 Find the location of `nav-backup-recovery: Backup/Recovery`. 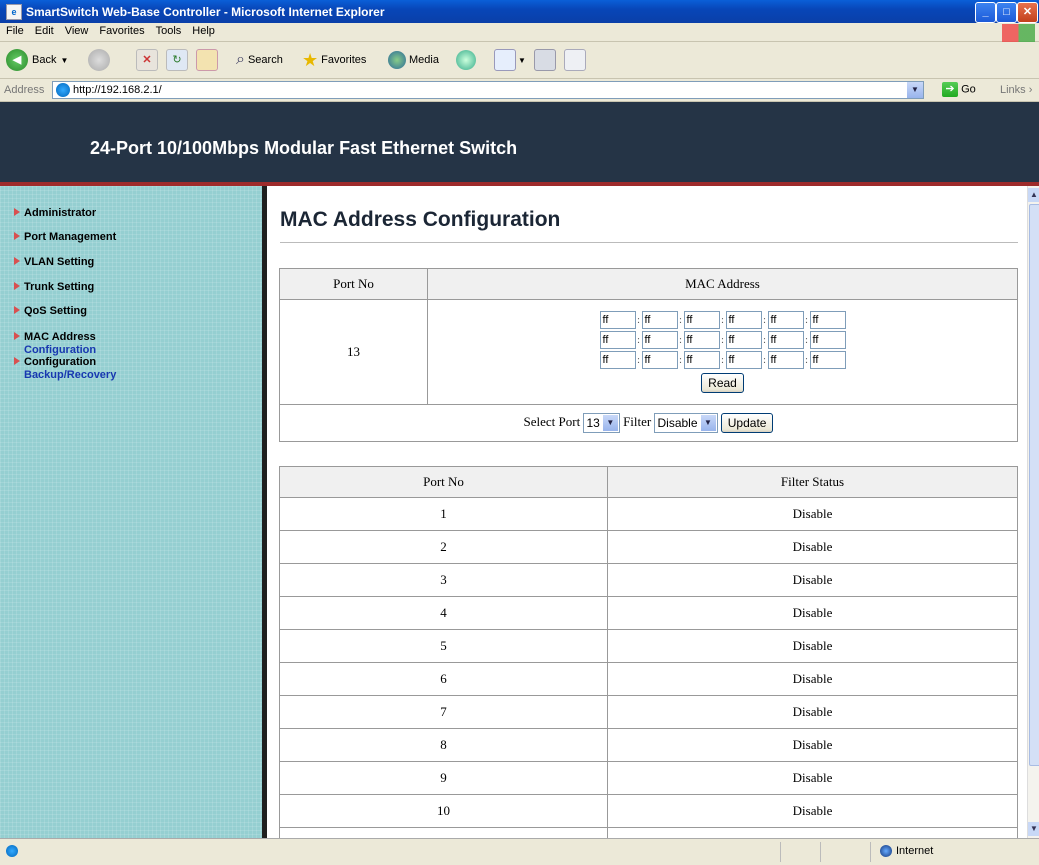

nav-backup-recovery: Backup/Recovery is located at coordinates (70, 375).